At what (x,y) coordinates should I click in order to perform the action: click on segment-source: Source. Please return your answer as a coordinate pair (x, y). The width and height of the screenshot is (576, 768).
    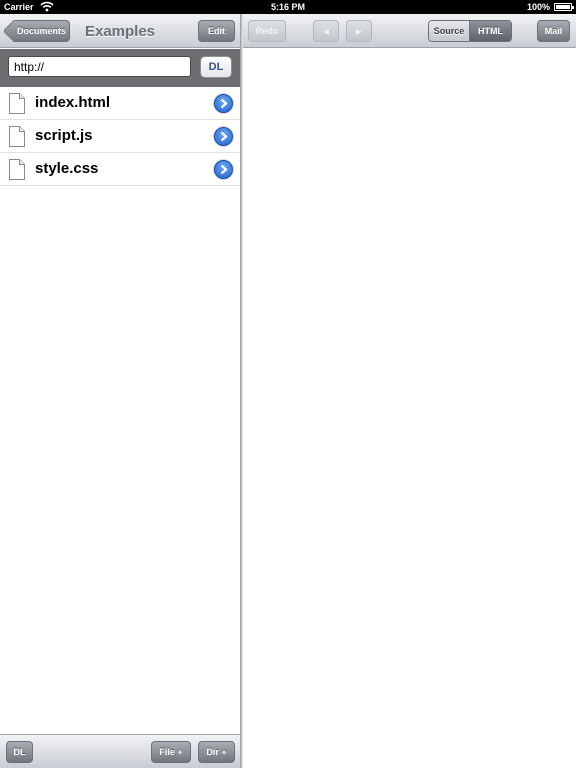
    Looking at the image, I should click on (449, 31).